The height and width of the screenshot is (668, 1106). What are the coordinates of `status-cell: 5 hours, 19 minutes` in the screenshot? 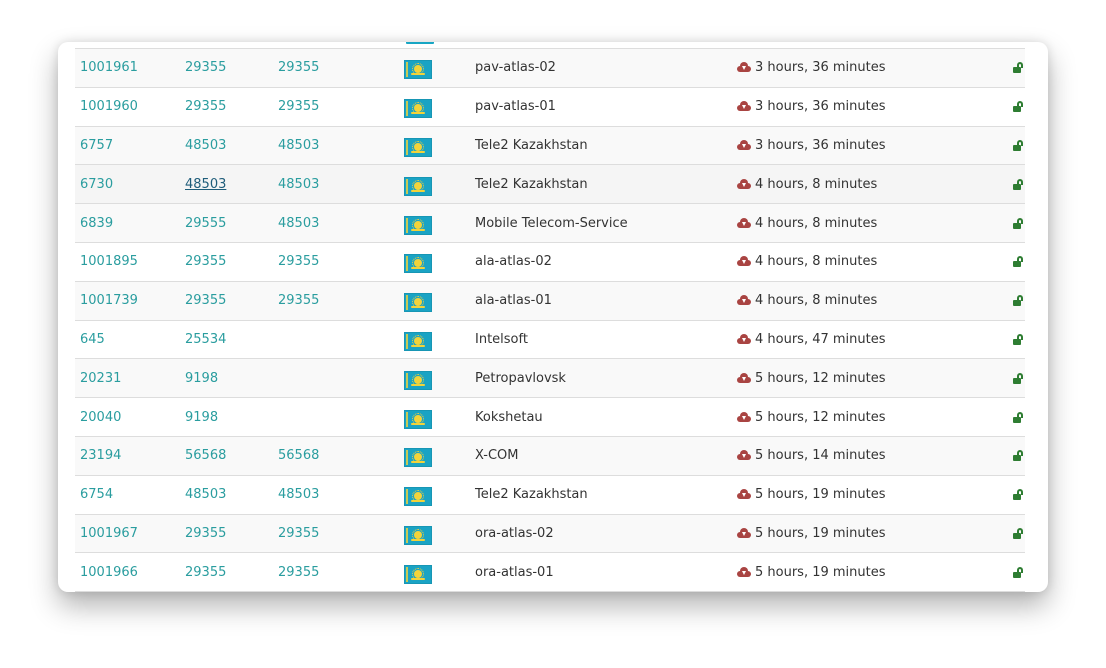 It's located at (848, 572).